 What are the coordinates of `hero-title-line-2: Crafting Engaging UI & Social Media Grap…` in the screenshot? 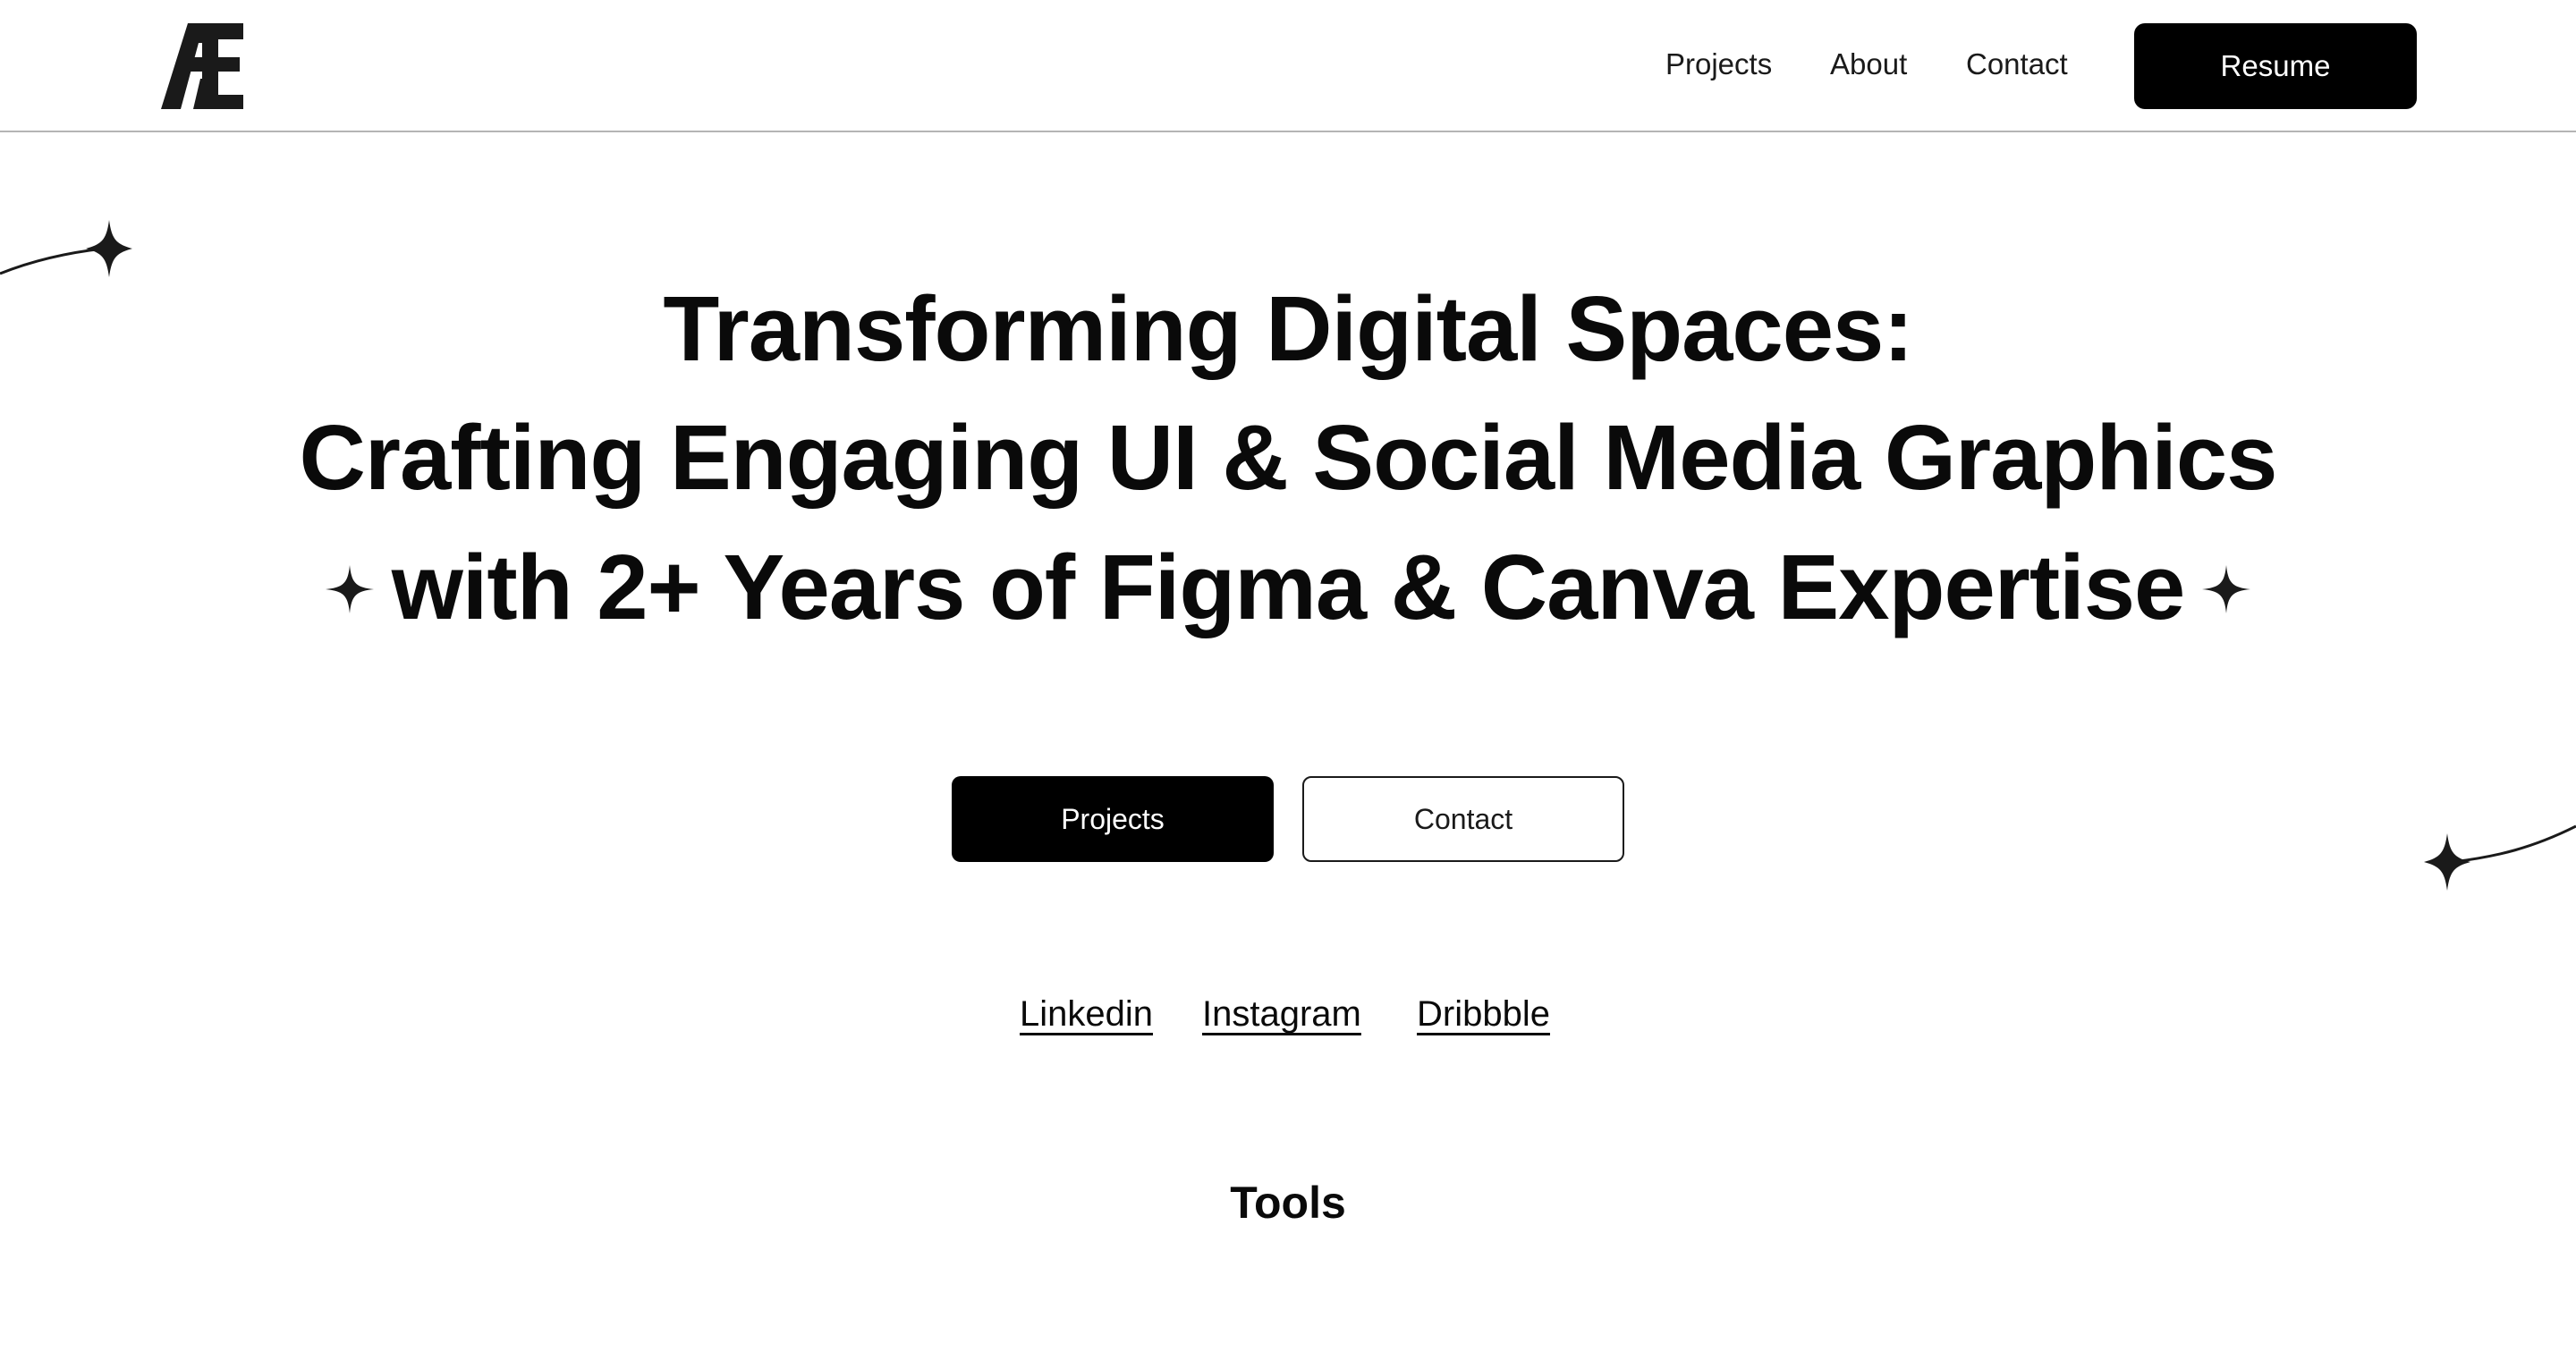 It's located at (1288, 457).